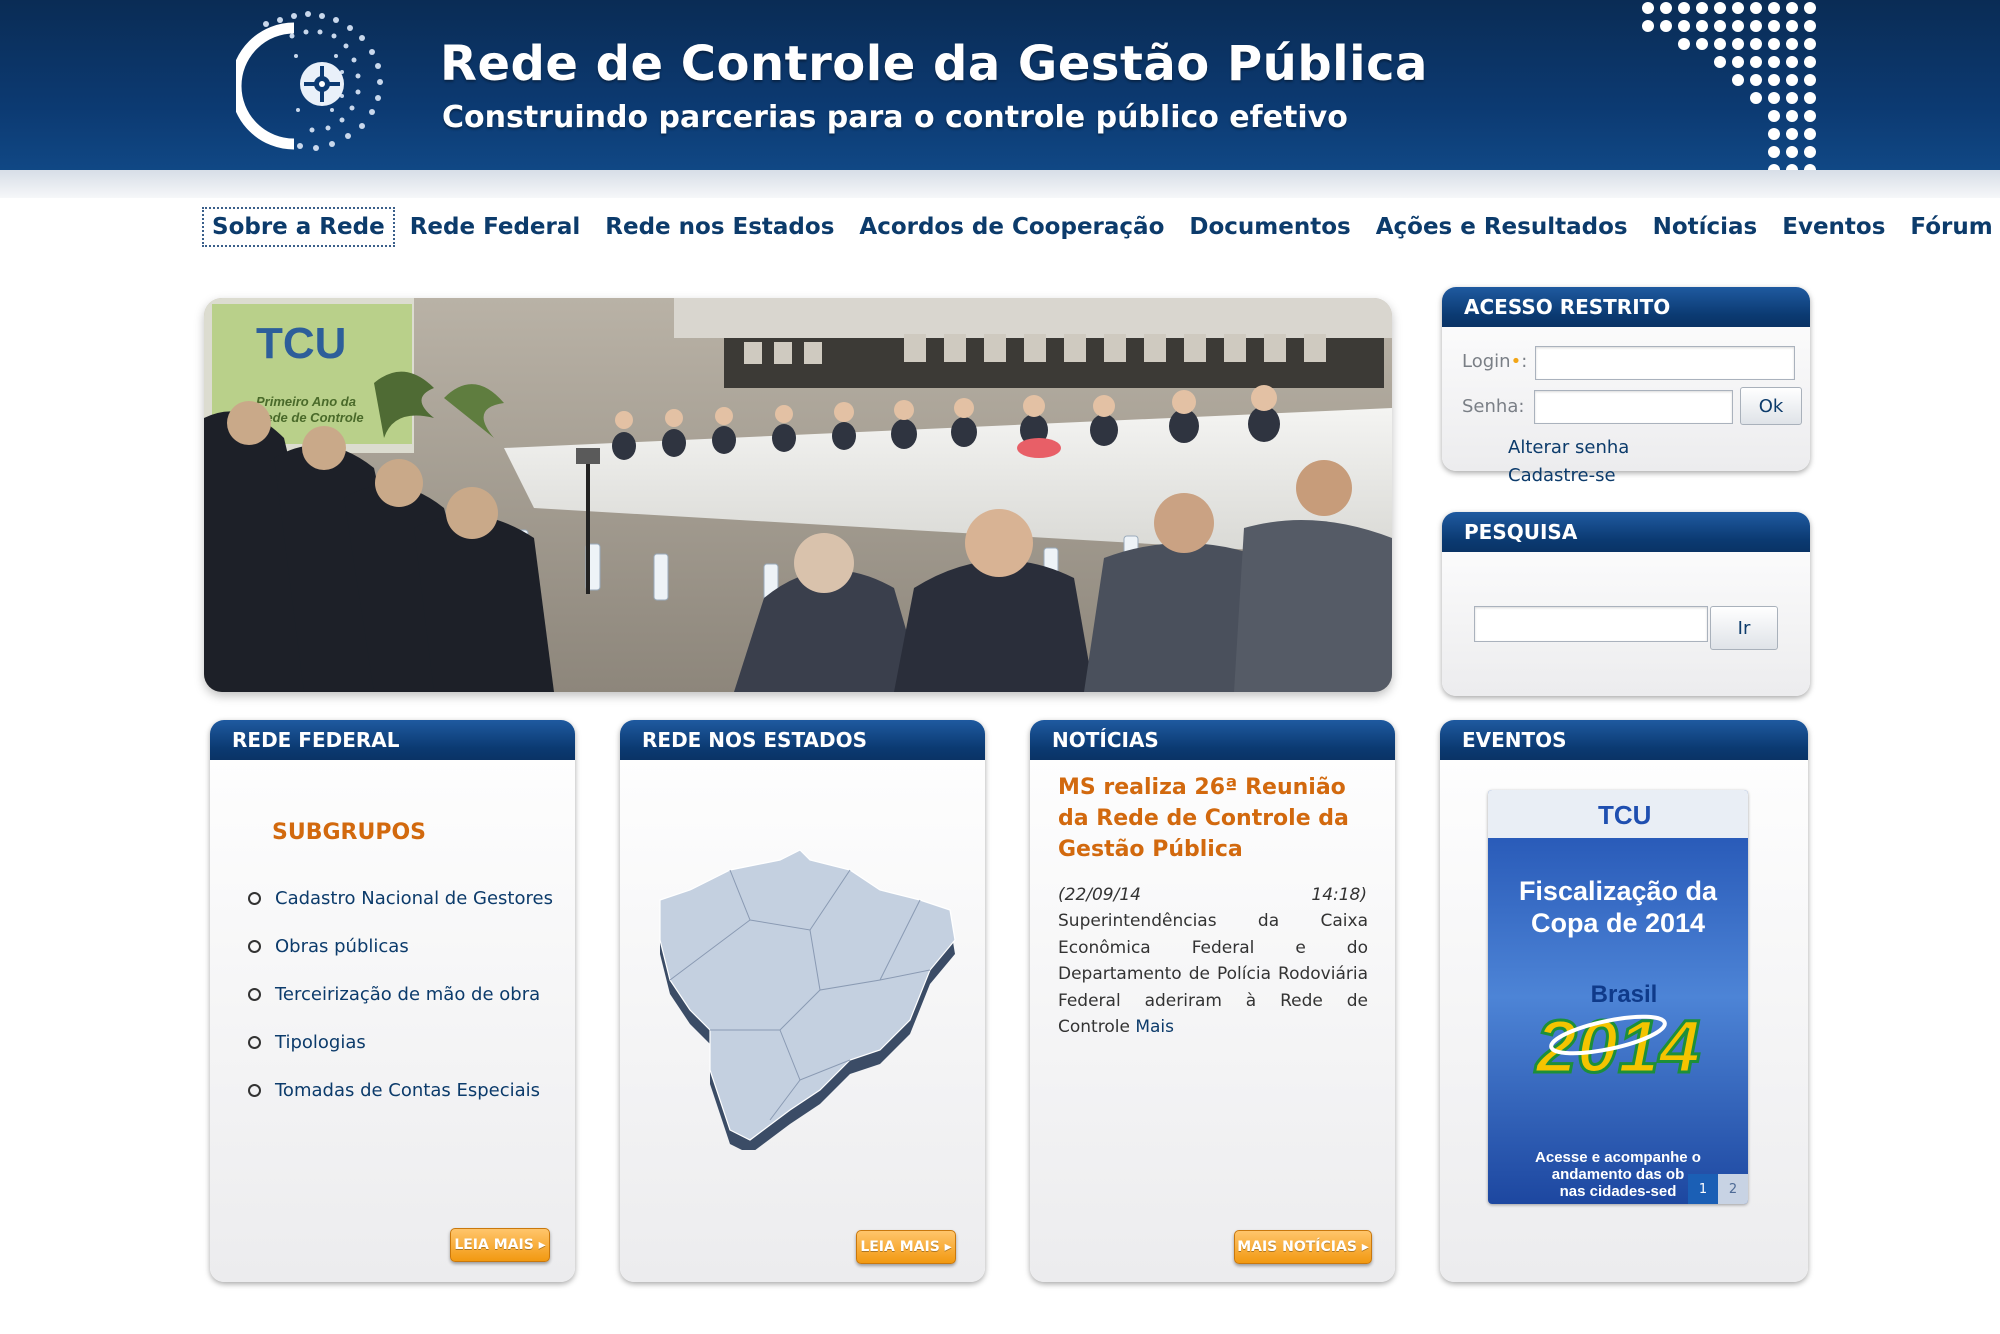 The height and width of the screenshot is (1334, 2000). I want to click on ok-button: Ok, so click(1771, 406).